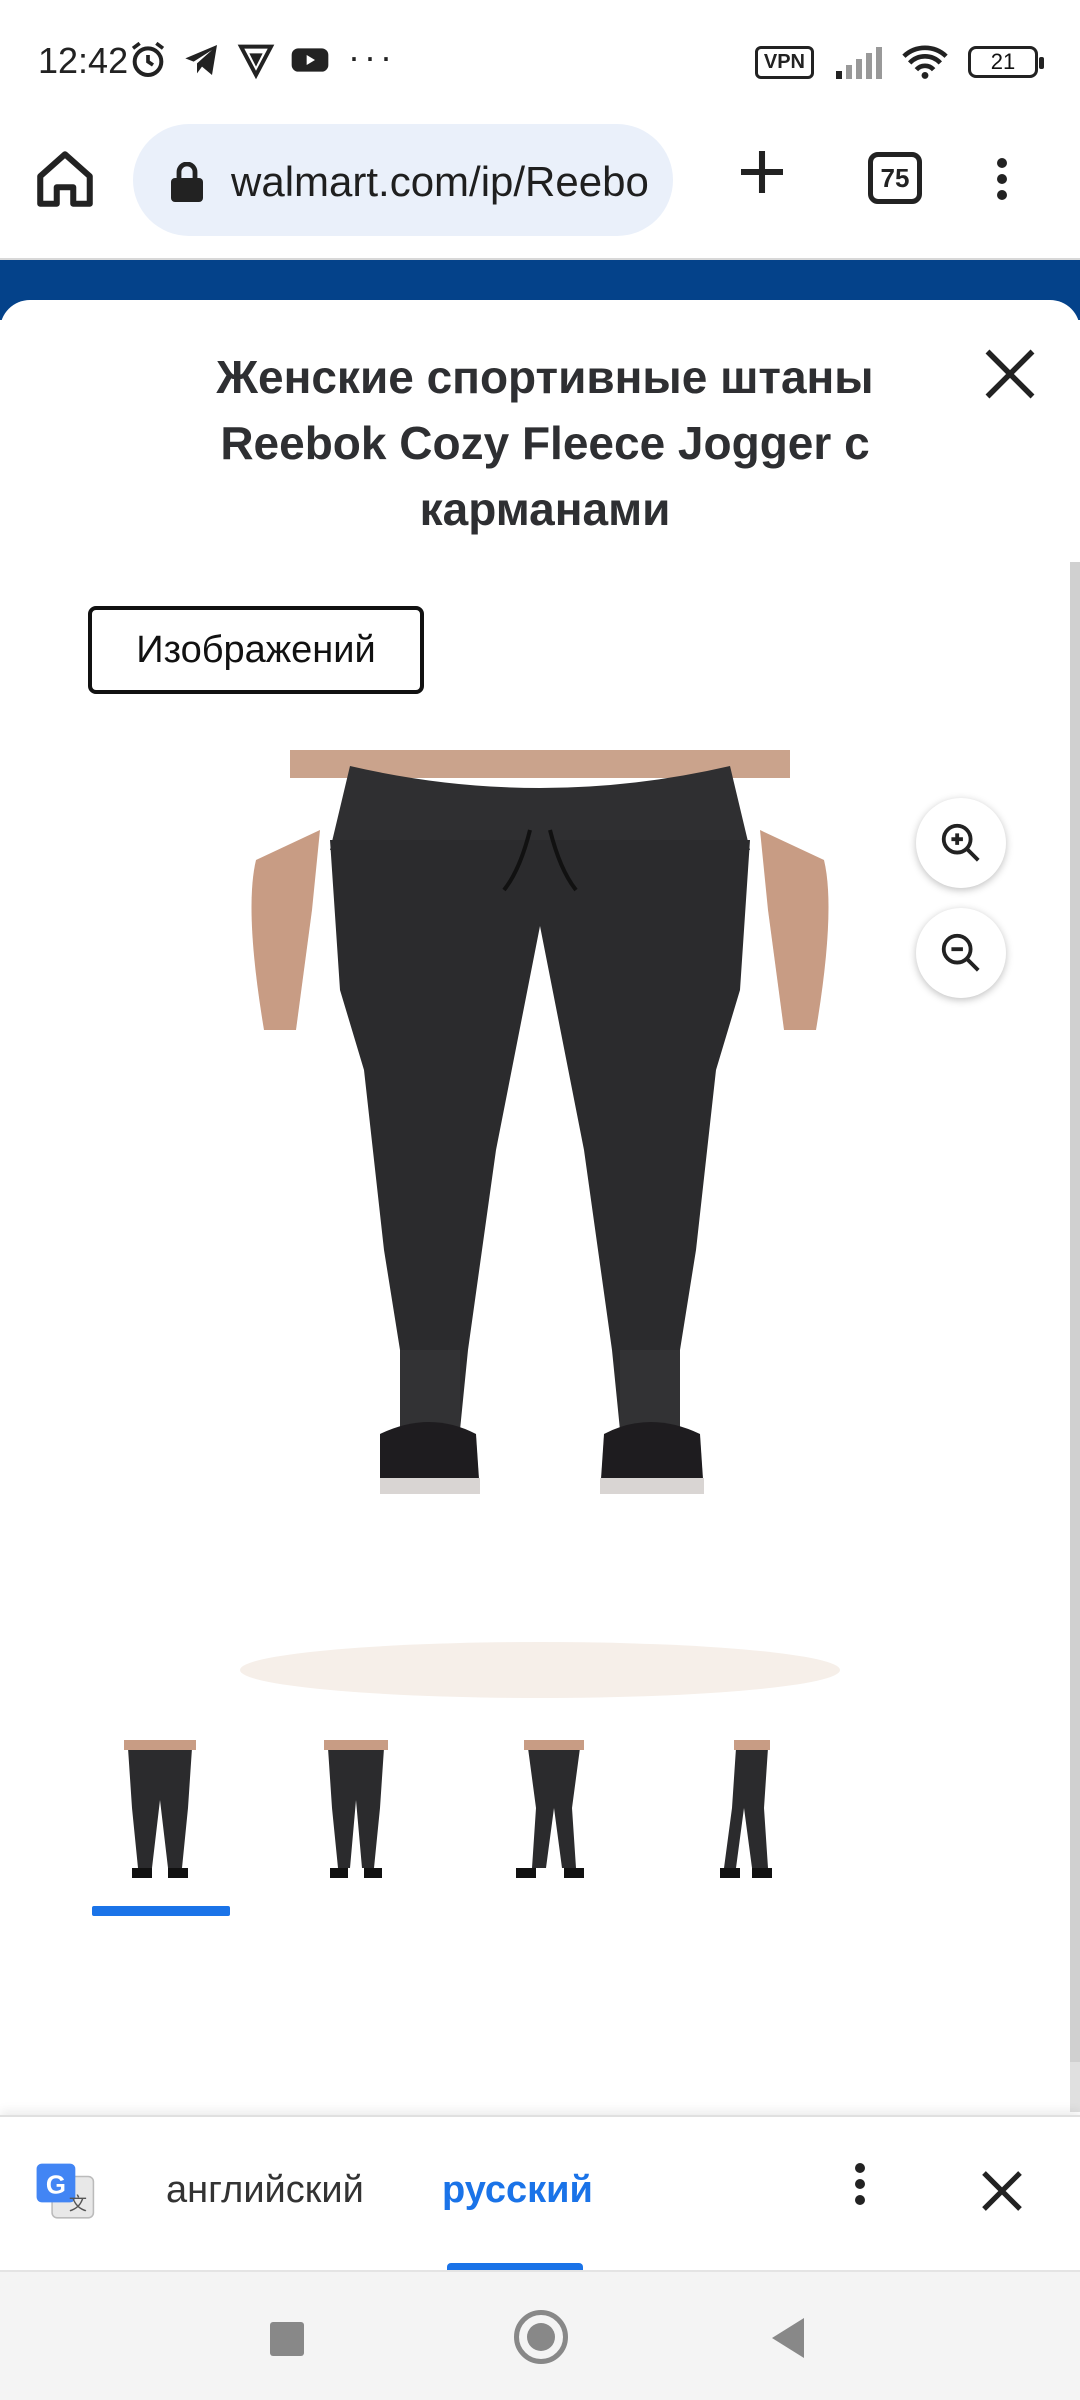 Image resolution: width=1080 pixels, height=2400 pixels. Describe the element at coordinates (462, 1830) in the screenshot. I see `thumbnail-strip` at that location.